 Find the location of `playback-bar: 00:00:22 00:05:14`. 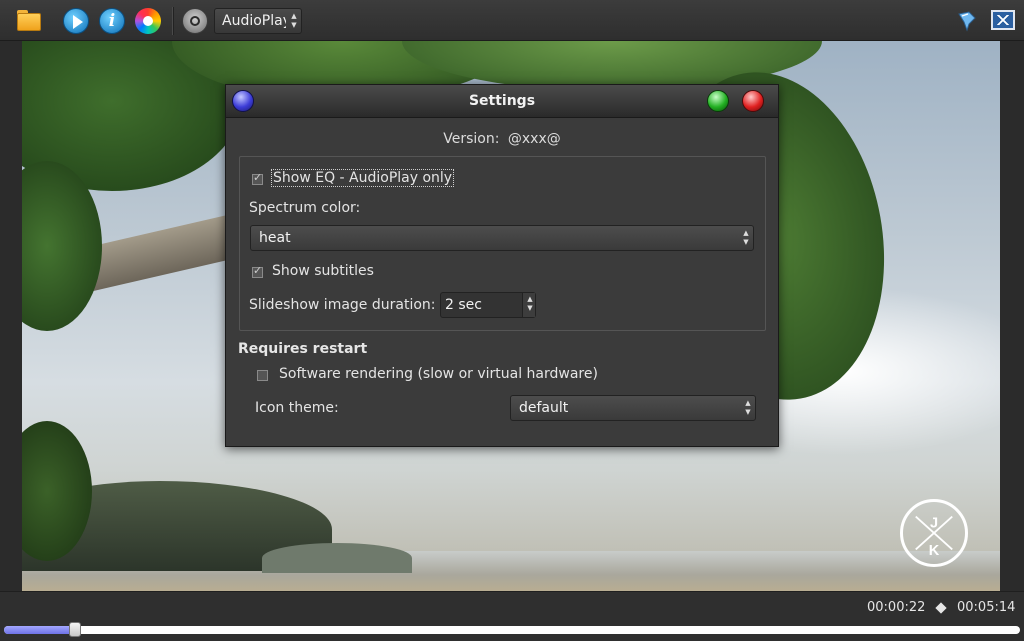

playback-bar: 00:00:22 00:05:14 is located at coordinates (512, 616).